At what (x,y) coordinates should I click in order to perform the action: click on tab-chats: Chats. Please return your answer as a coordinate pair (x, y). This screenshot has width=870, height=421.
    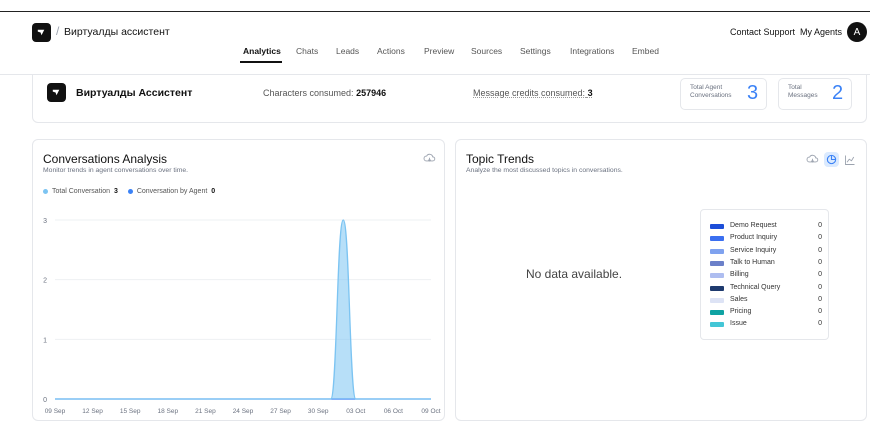
    Looking at the image, I should click on (307, 51).